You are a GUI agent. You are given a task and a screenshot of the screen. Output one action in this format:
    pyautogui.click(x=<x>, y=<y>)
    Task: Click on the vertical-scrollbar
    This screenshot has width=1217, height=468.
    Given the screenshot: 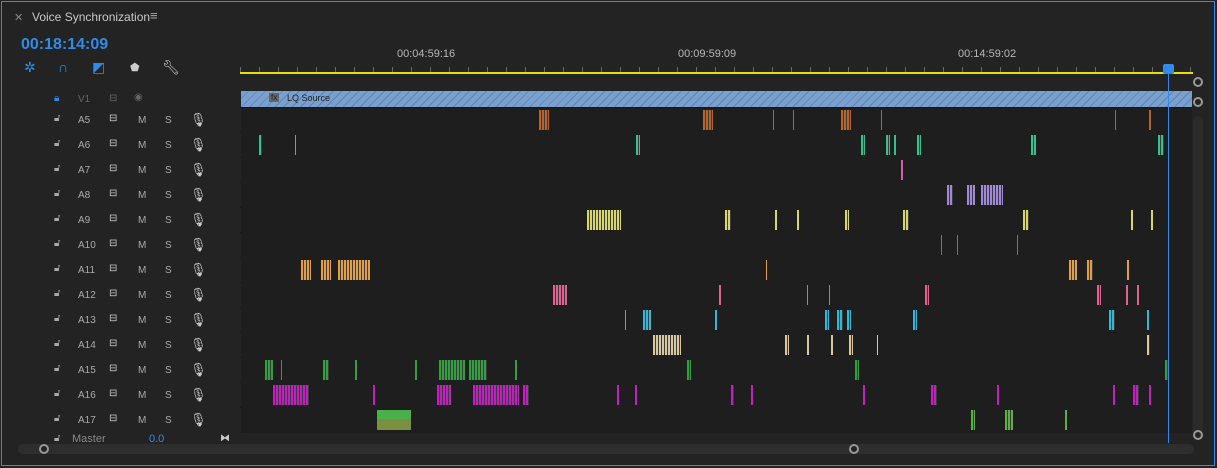 What is the action you would take?
    pyautogui.click(x=1198, y=276)
    